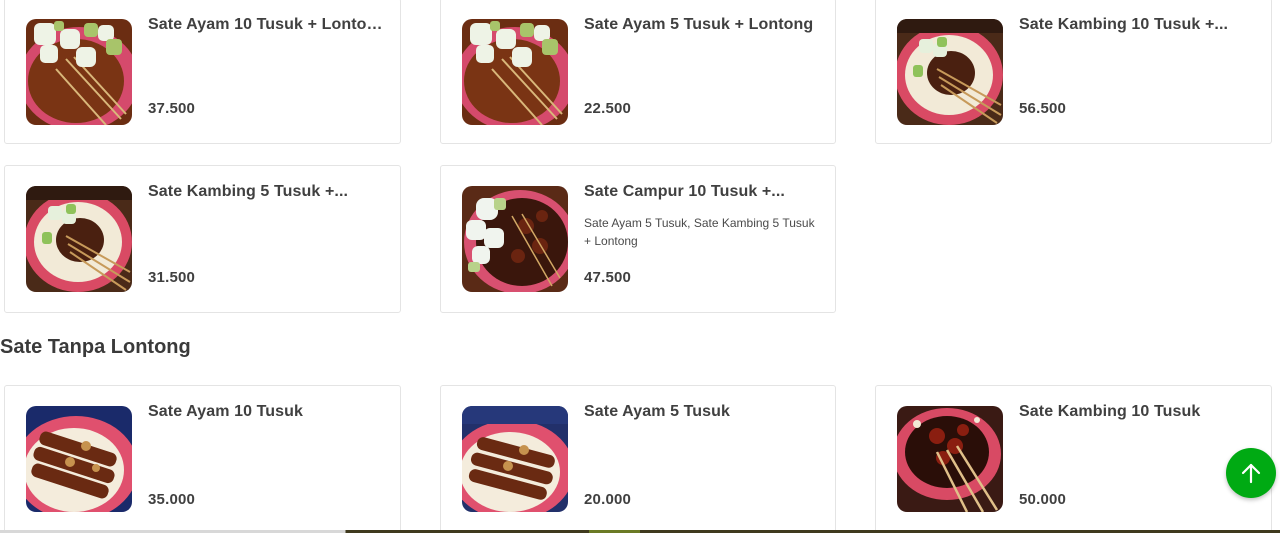 Image resolution: width=1280 pixels, height=533 pixels. Describe the element at coordinates (1073, 459) in the screenshot. I see `menu-item-card: Sate Kambing 10 Tusuk 50.000` at that location.